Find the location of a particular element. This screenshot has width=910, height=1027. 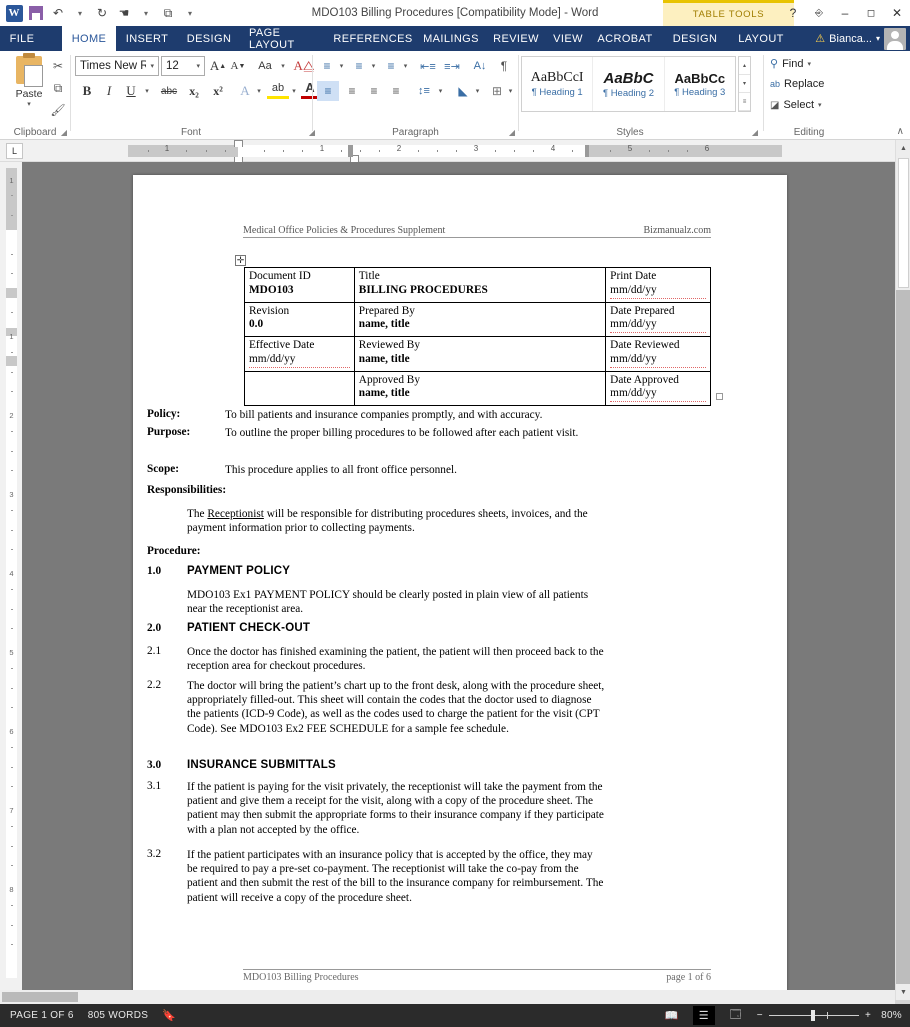

undo-icon: ↶ is located at coordinates (58, 13).